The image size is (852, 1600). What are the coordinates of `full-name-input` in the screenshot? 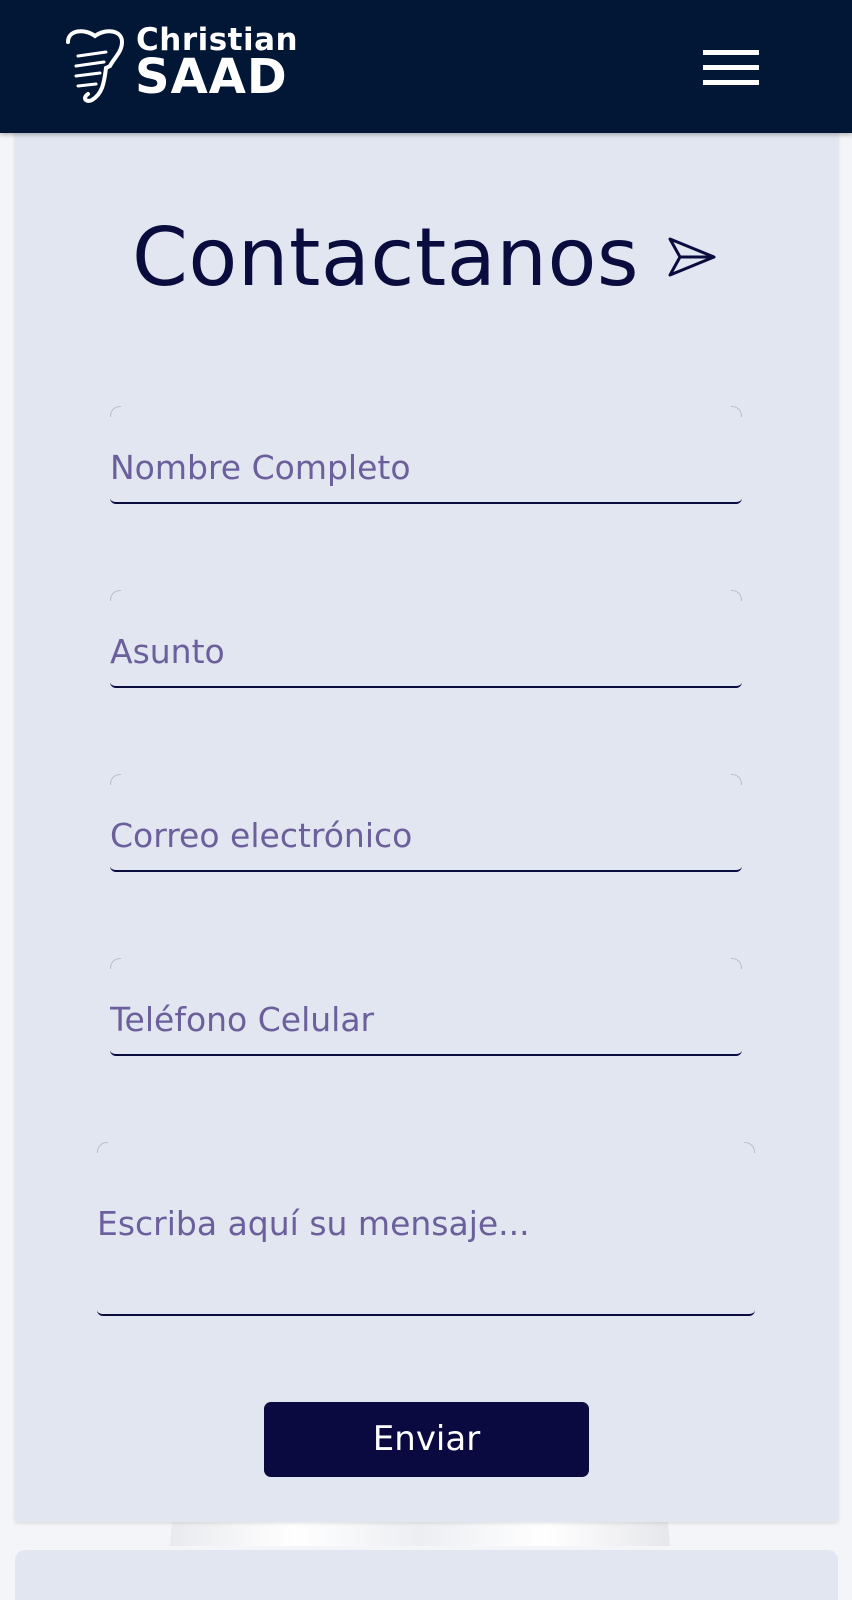 It's located at (426, 454).